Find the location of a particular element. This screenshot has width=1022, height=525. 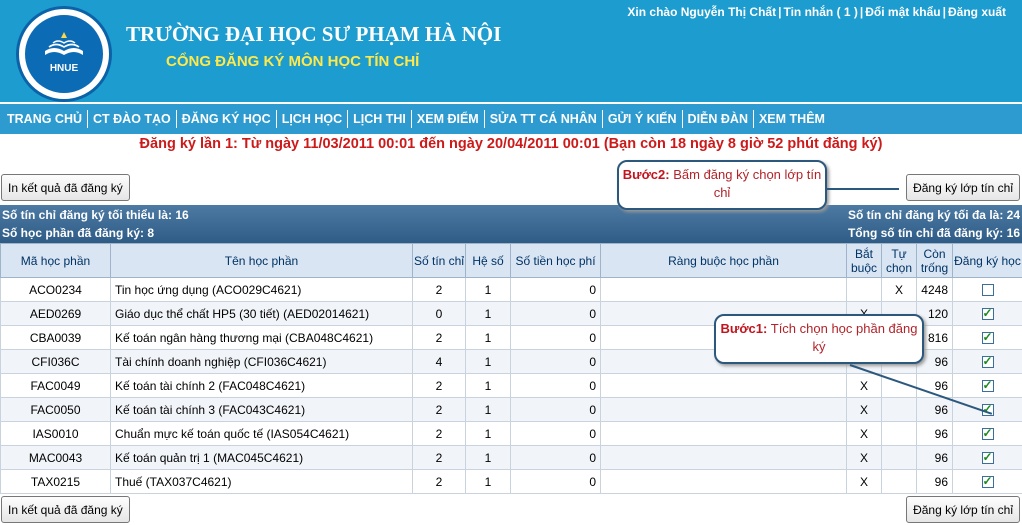

nav-forum: DIỄN ĐÀN is located at coordinates (718, 119).